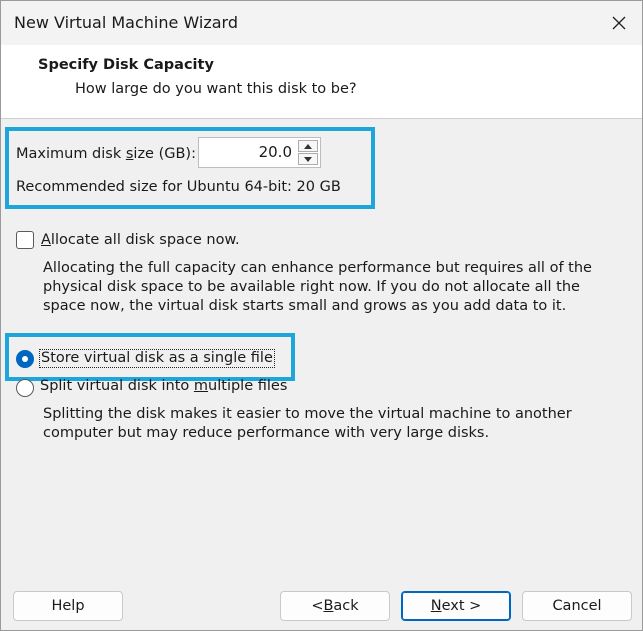  What do you see at coordinates (317, 606) in the screenshot?
I see `back-button-prefix: <` at bounding box center [317, 606].